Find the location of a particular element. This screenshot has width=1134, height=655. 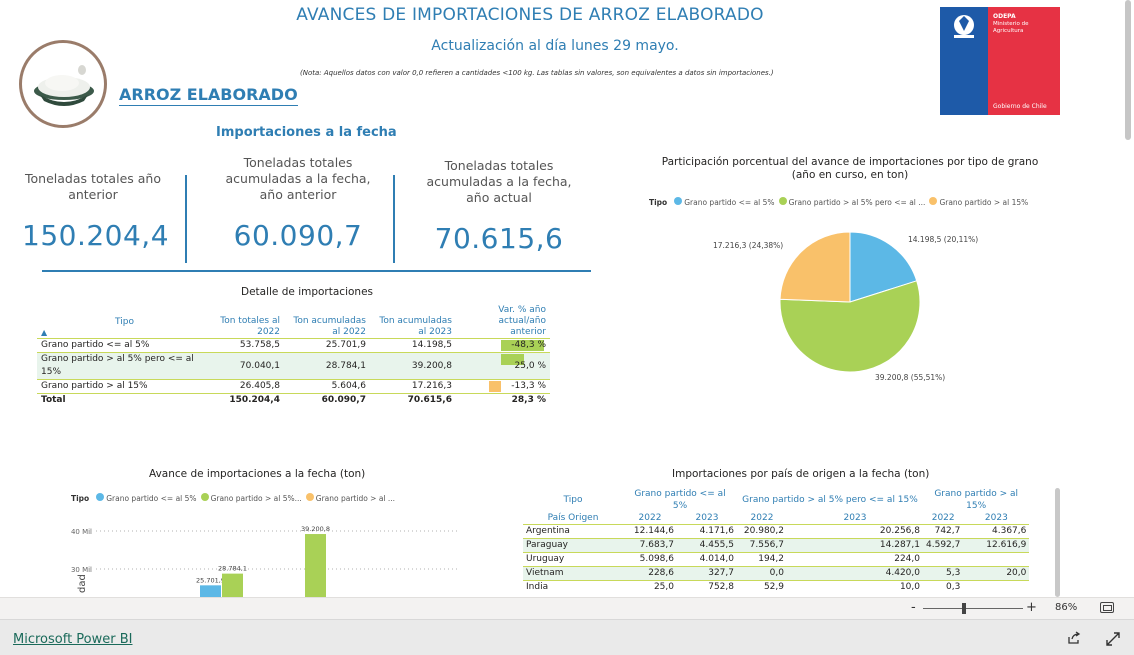

kpi-underline is located at coordinates (316, 271).